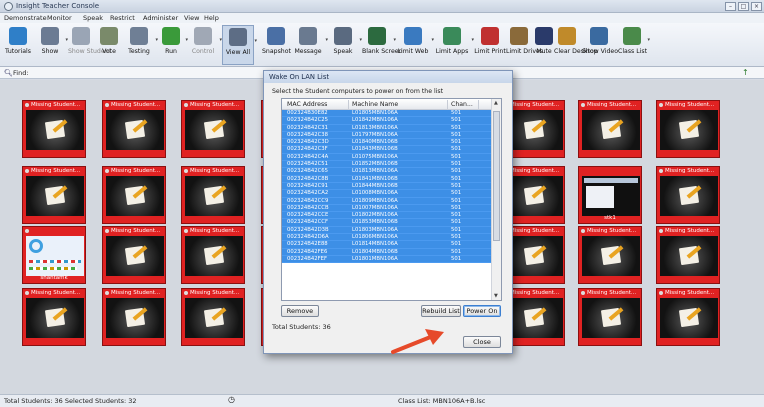 The image size is (764, 407). Describe the element at coordinates (25, 18) in the screenshot. I see `menu-demonstrate: Demonstrate` at that location.